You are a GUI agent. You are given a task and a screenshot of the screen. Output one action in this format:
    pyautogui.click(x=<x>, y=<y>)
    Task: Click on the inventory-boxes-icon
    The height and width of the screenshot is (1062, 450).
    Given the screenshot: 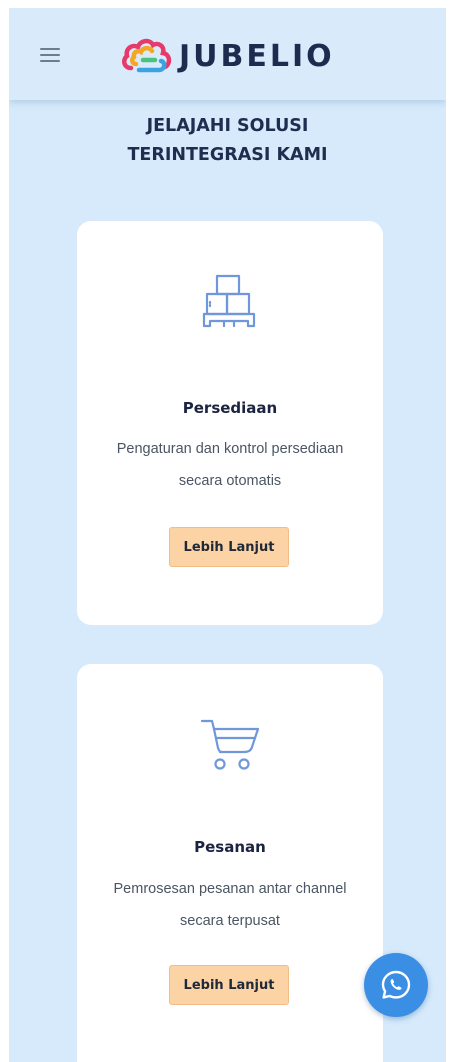 What is the action you would take?
    pyautogui.click(x=229, y=301)
    